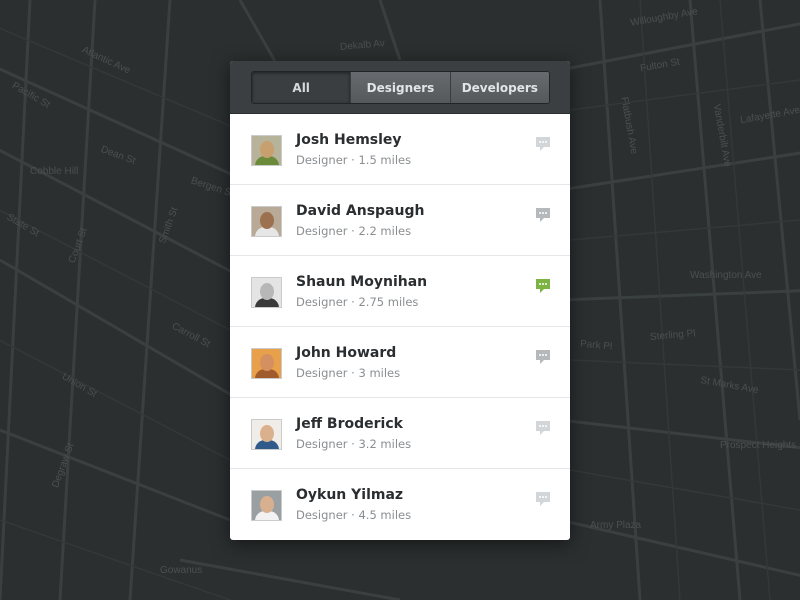  I want to click on person-name: Jeff Broderick, so click(349, 424).